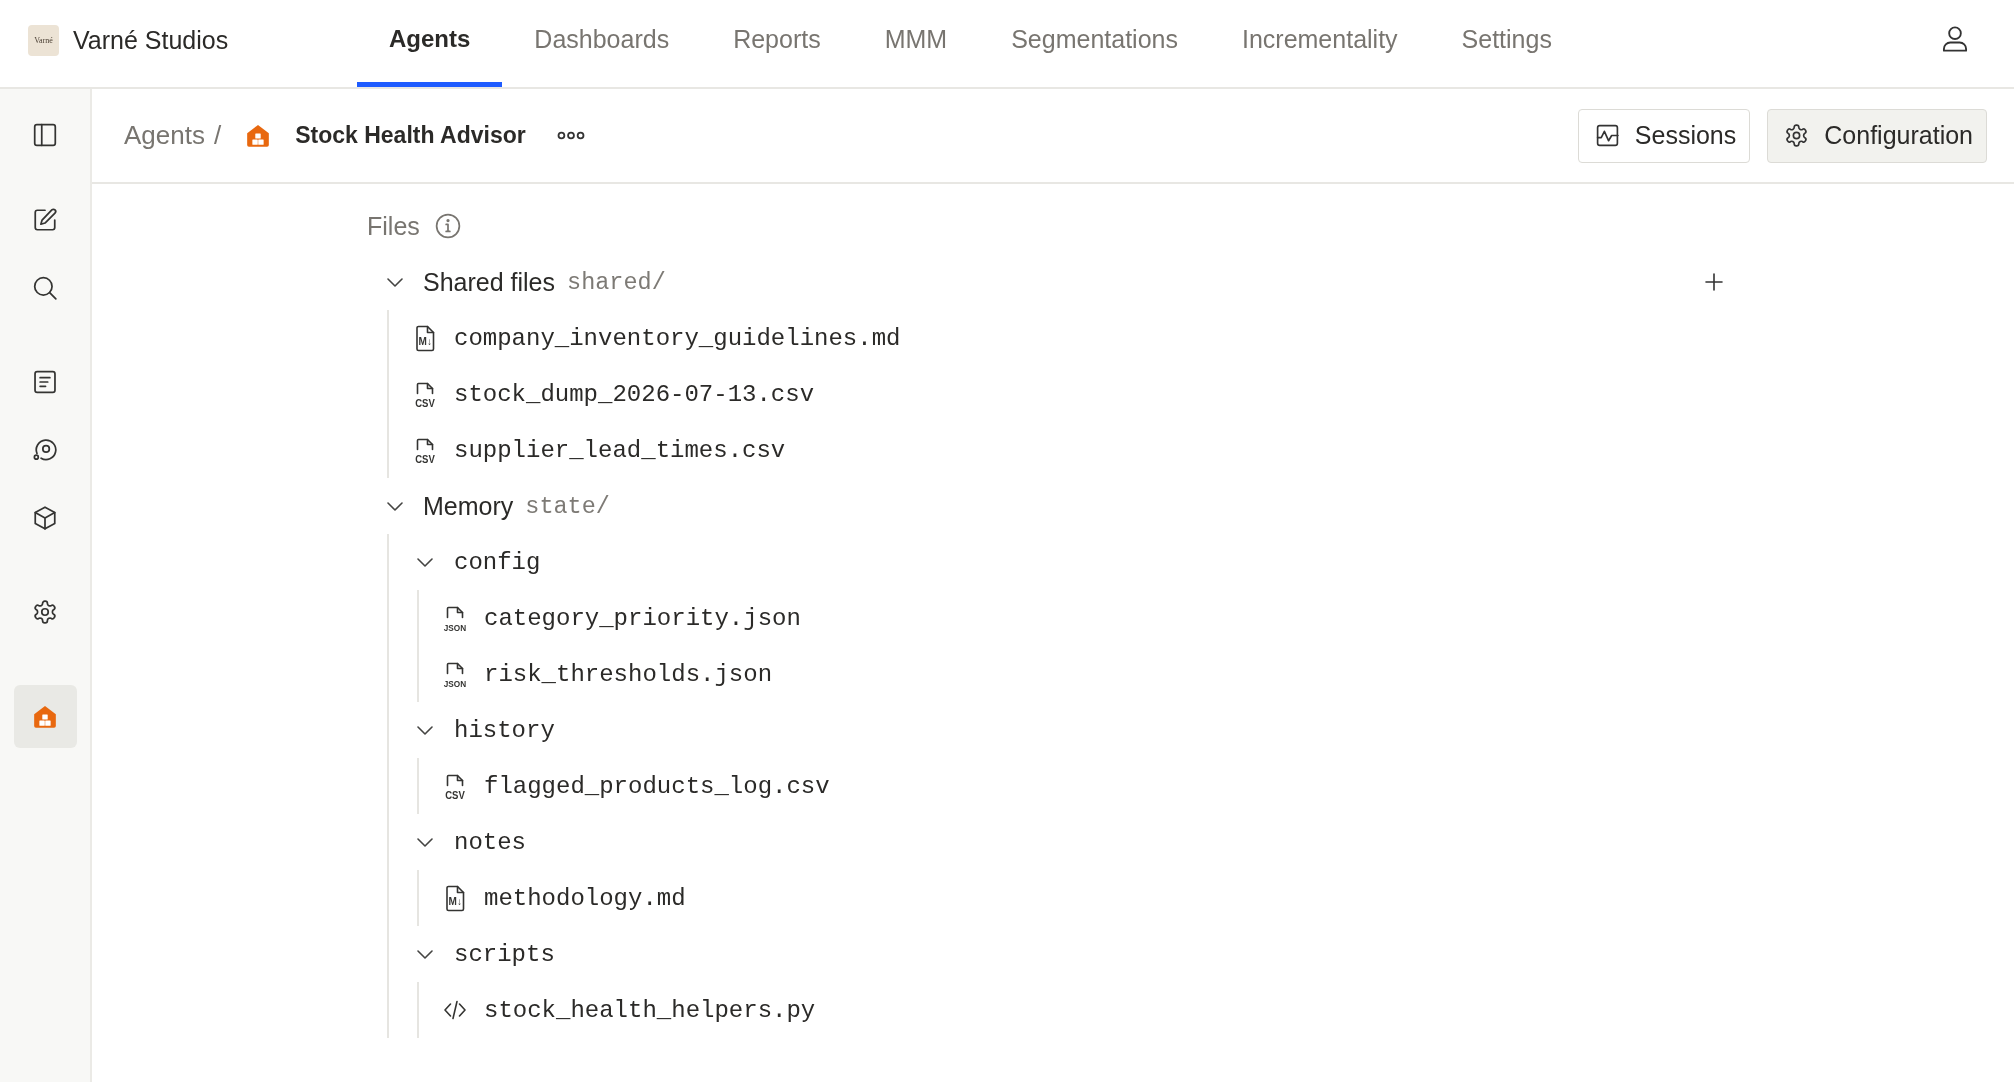  Describe the element at coordinates (1714, 282) in the screenshot. I see `add-icon` at that location.